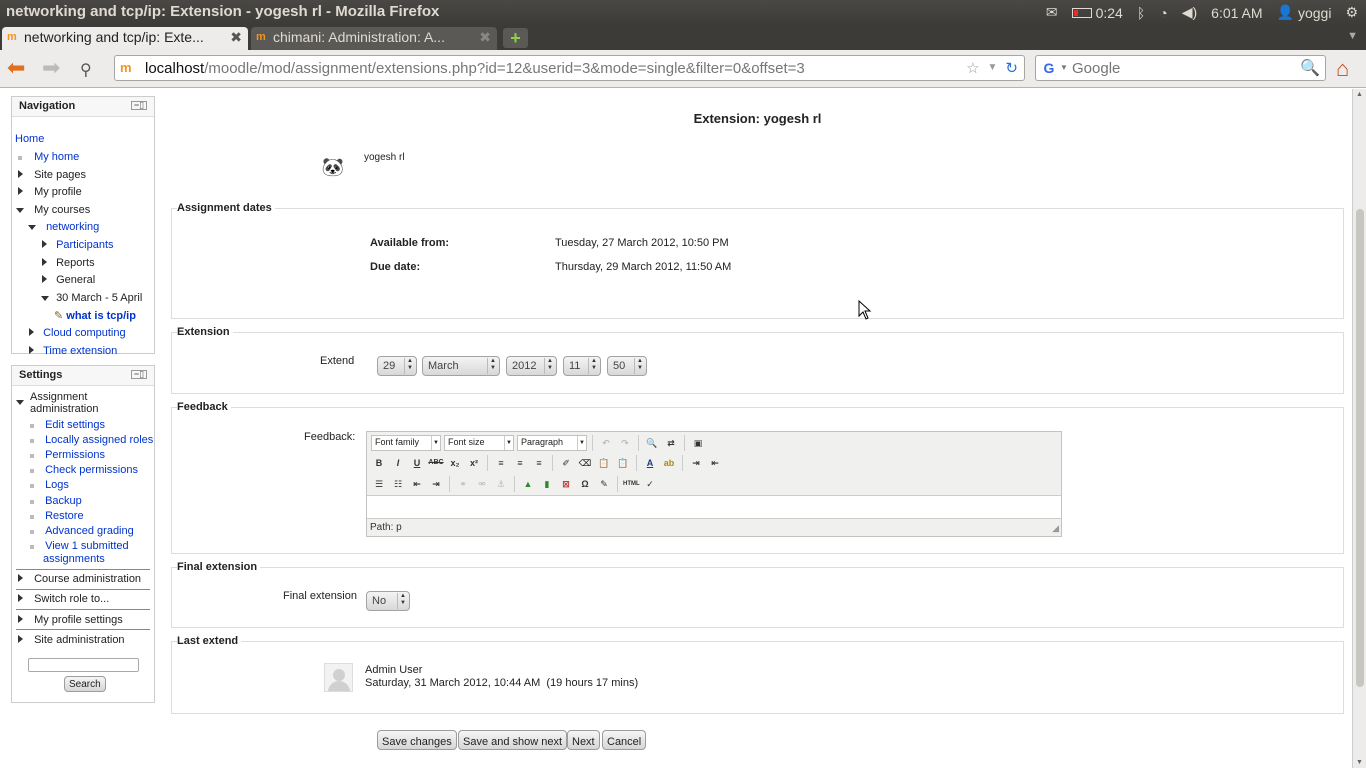  Describe the element at coordinates (1055, 528) in the screenshot. I see `resize-grip-icon: ◢` at that location.